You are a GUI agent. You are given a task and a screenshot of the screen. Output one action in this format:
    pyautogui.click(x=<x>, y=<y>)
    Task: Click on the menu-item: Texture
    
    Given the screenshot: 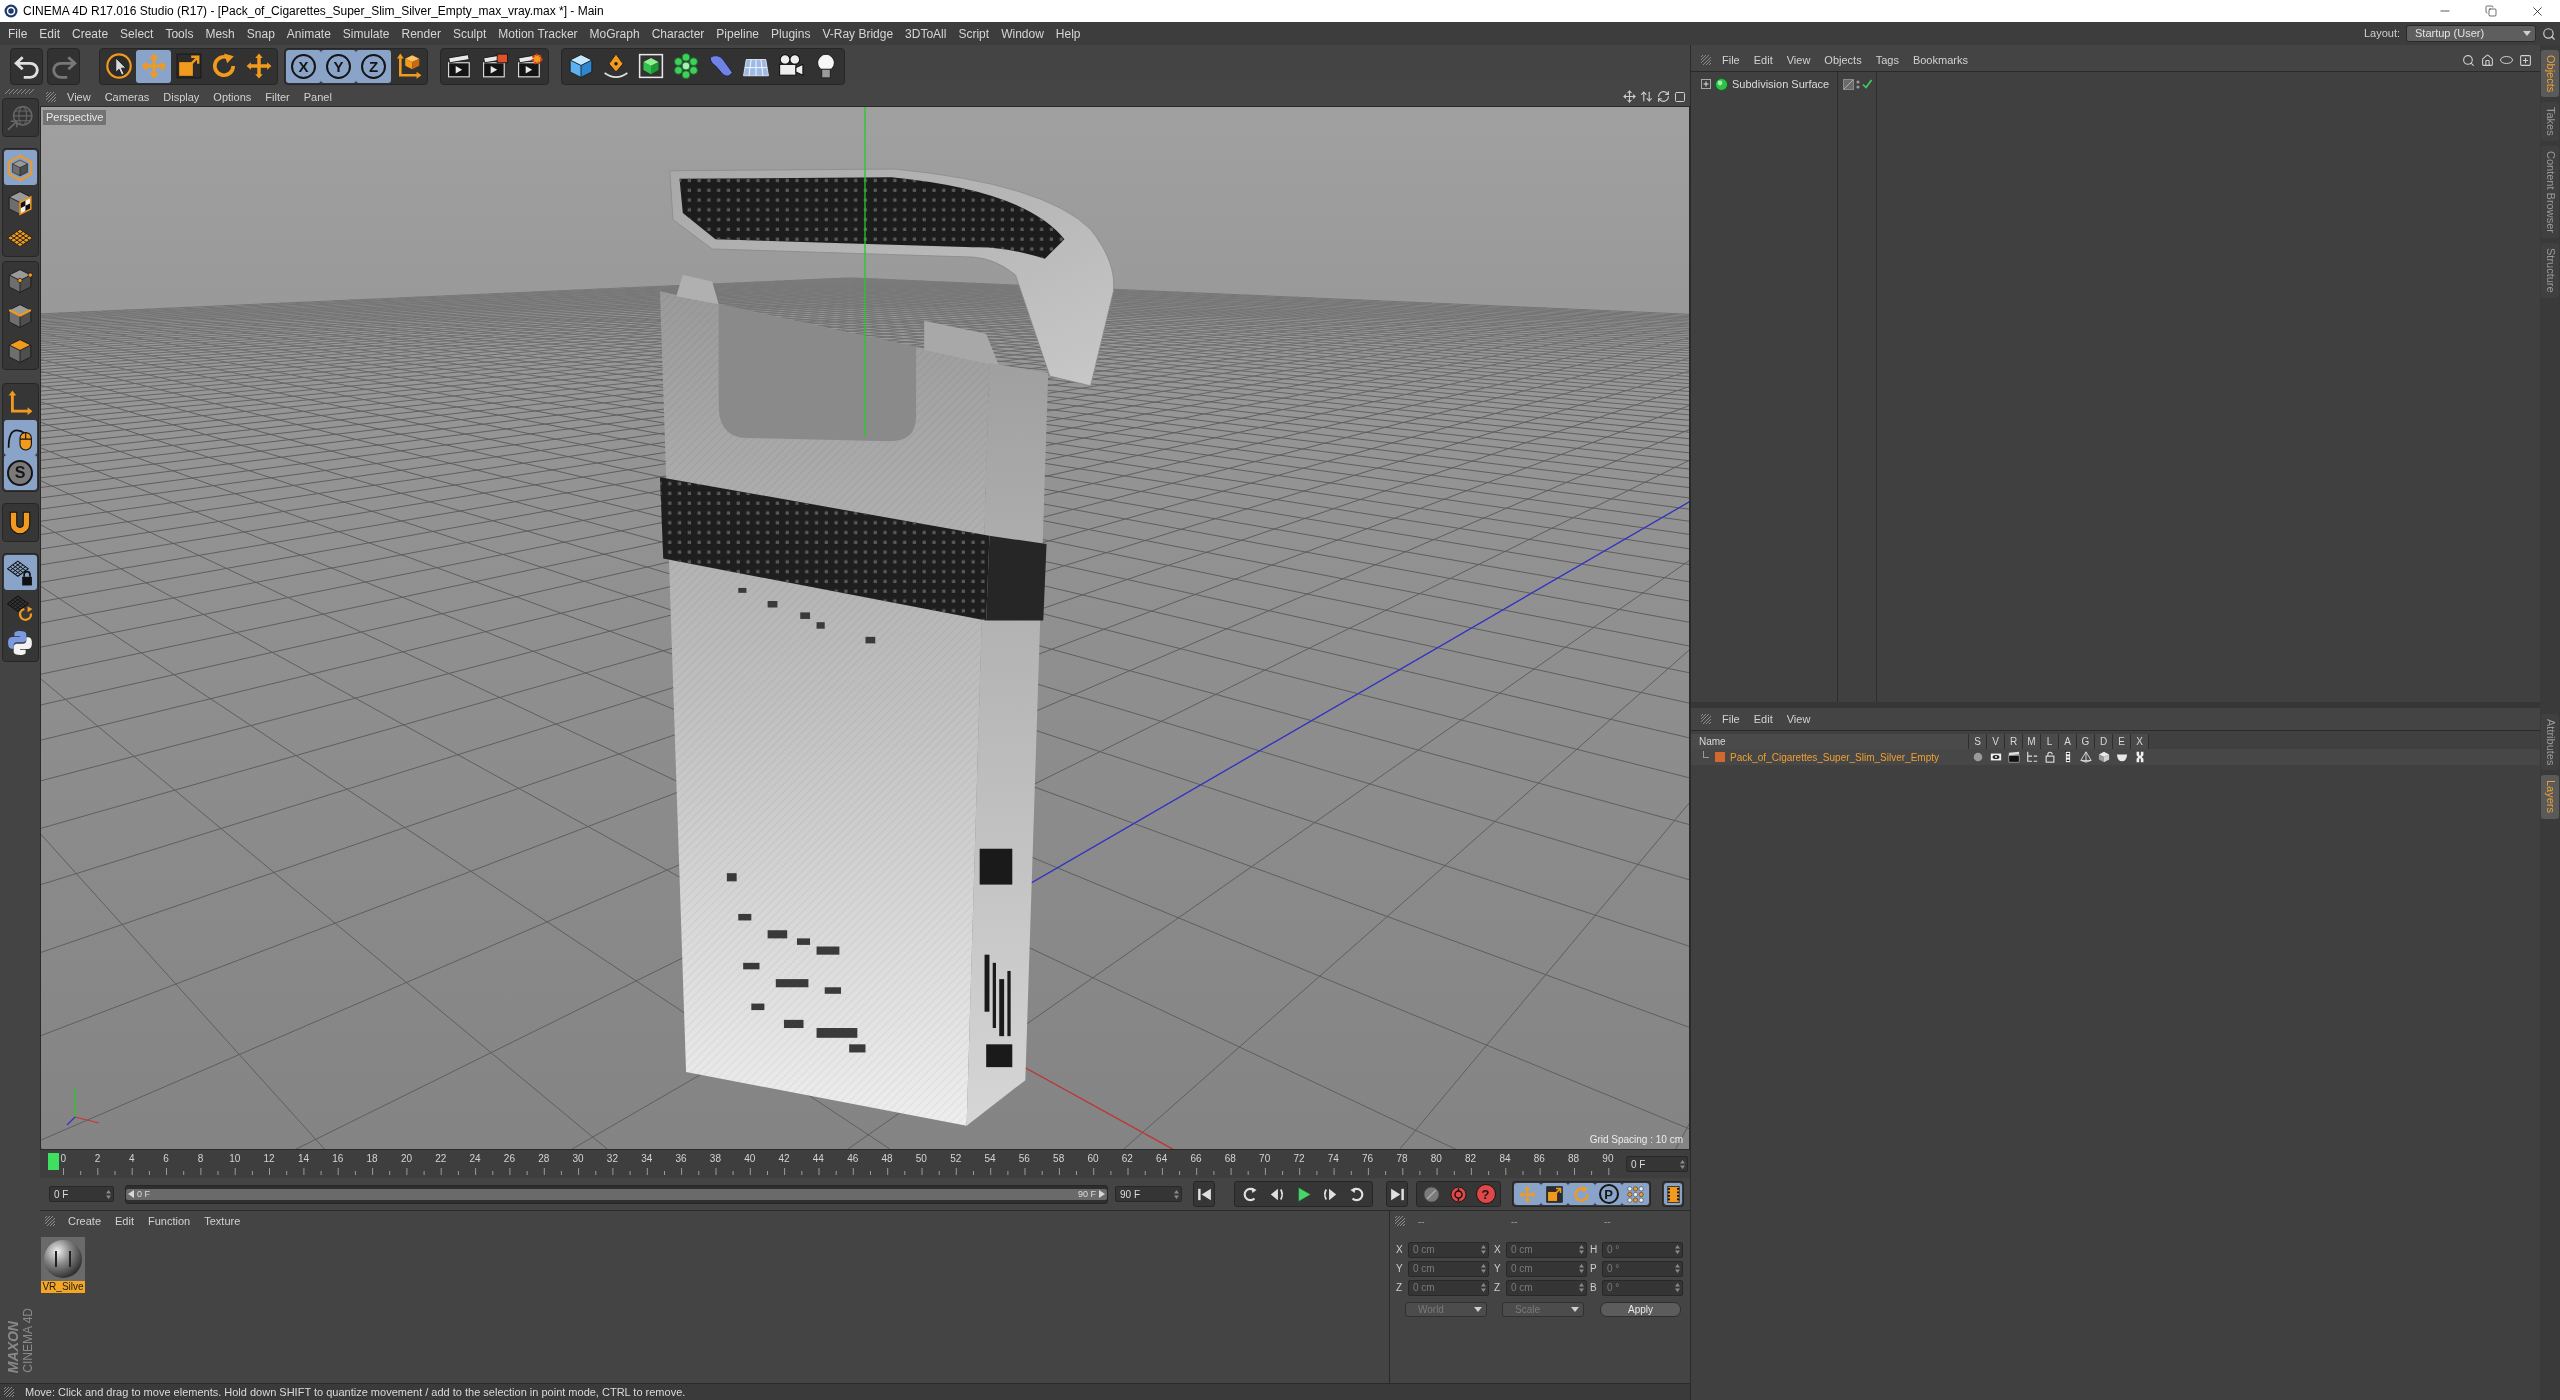 What is the action you would take?
    pyautogui.click(x=222, y=1221)
    